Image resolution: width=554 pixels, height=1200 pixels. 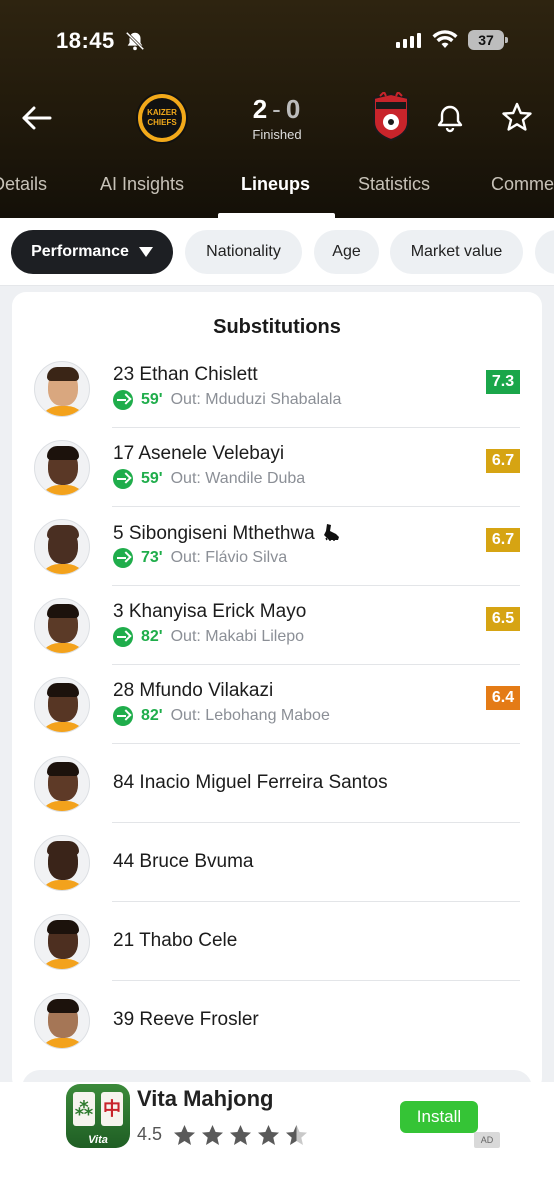 I want to click on star-icon, so click(x=517, y=117).